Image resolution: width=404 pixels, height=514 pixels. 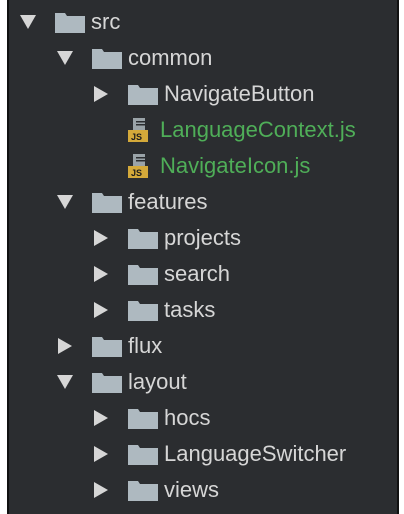 What do you see at coordinates (203, 346) in the screenshot?
I see `tree-item-flux: flux` at bounding box center [203, 346].